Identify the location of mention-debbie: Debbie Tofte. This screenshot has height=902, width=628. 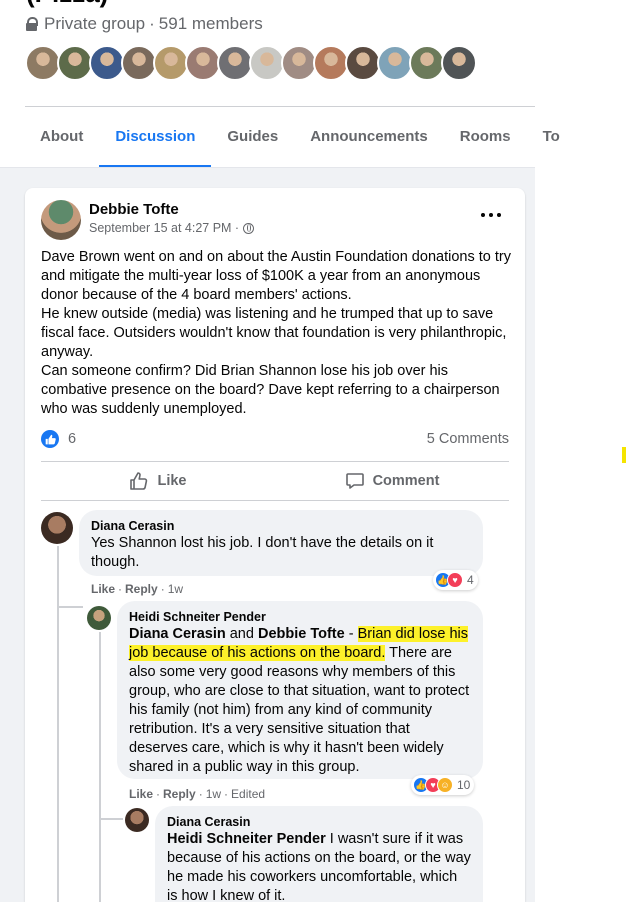
(301, 634).